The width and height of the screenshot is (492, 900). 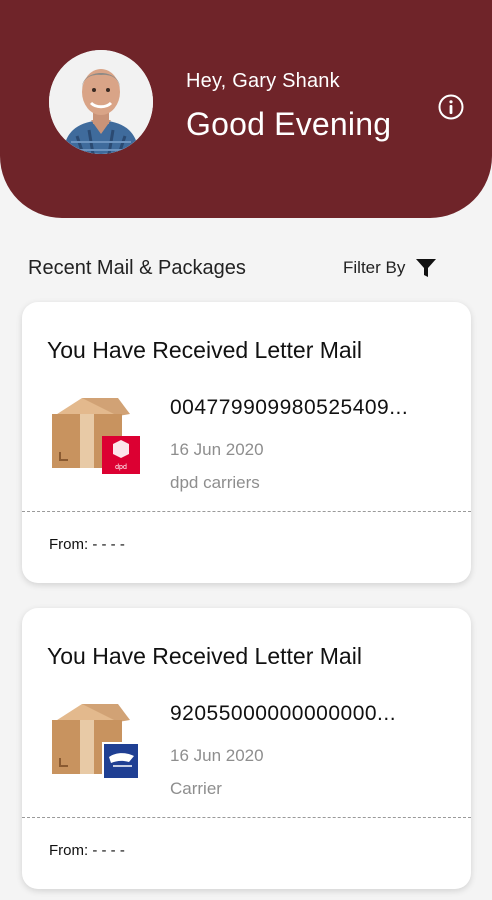 I want to click on section-title: Recent Mail & Packages, so click(x=137, y=268).